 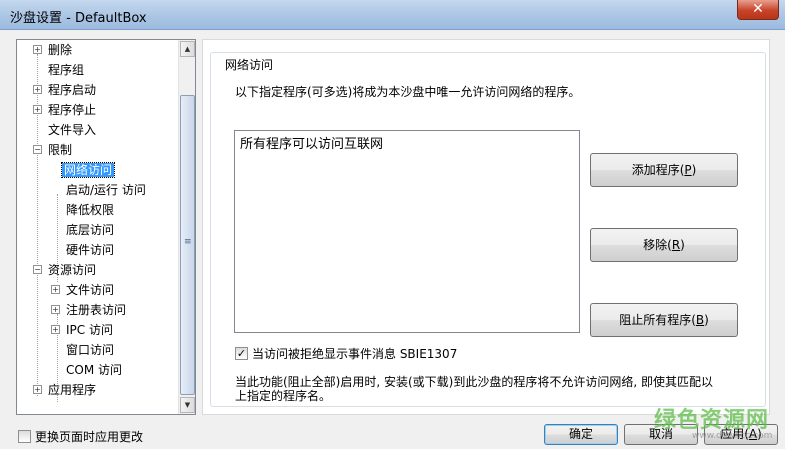 I want to click on tree-item-file-import: 文件导入, so click(x=72, y=130).